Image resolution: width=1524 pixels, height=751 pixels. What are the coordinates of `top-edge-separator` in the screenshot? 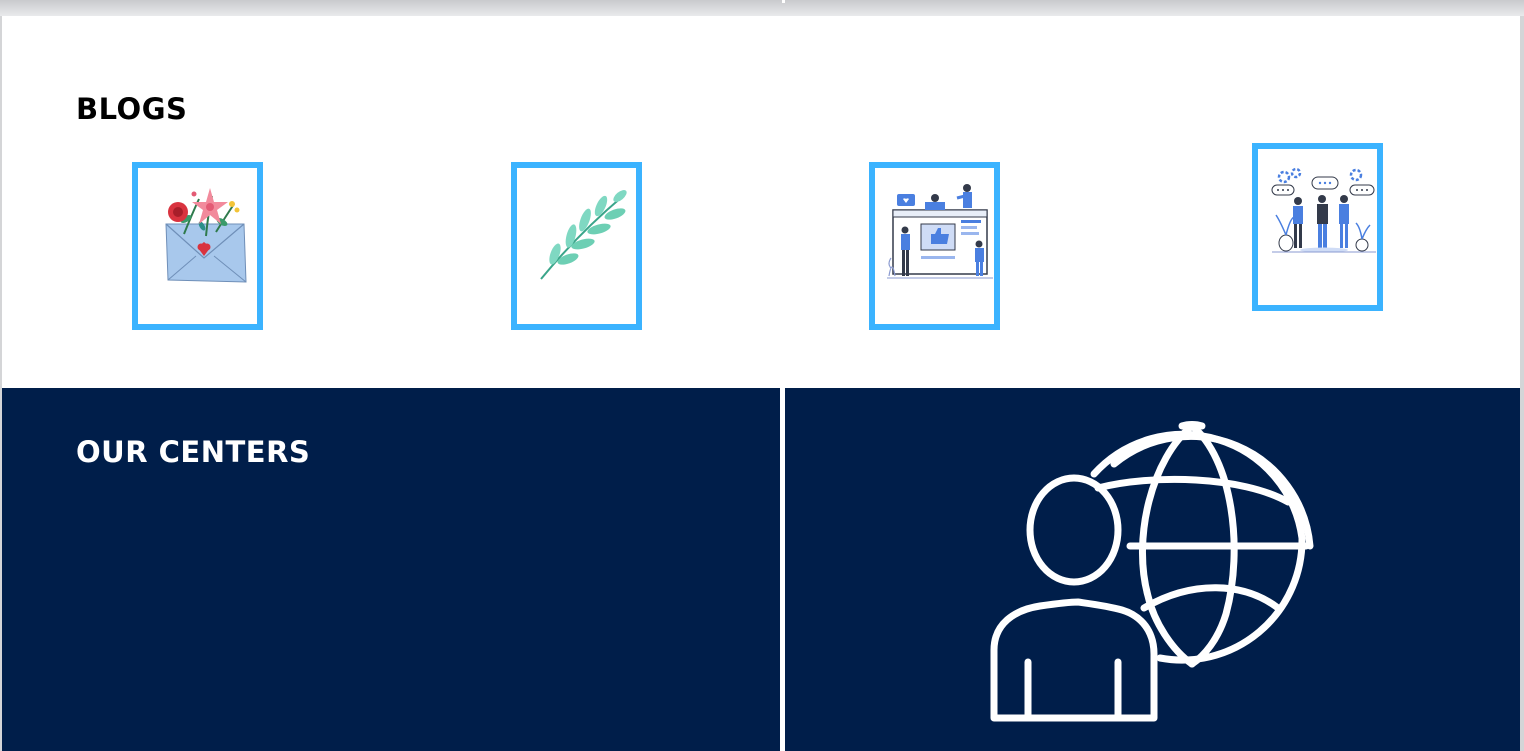 It's located at (783, 1).